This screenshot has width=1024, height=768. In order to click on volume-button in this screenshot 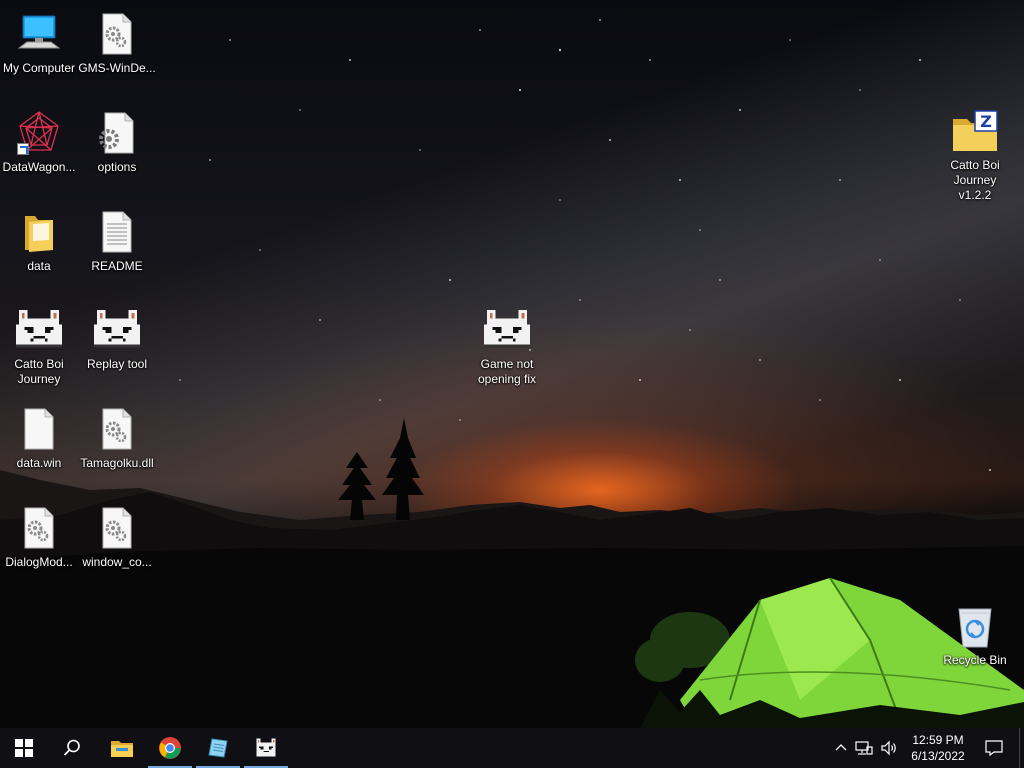, I will do `click(890, 748)`.